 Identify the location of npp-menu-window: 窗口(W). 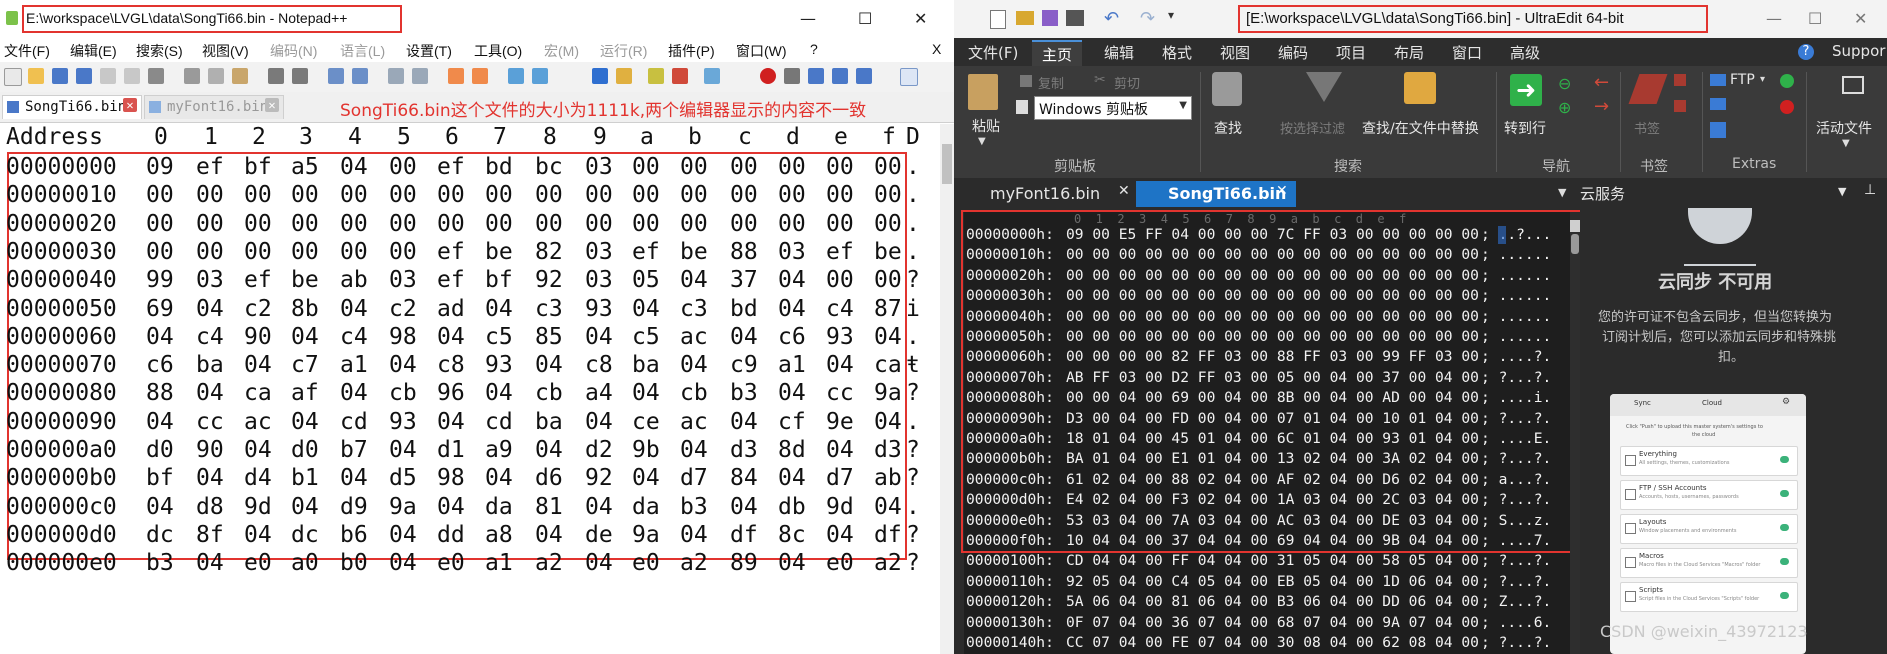
(761, 51).